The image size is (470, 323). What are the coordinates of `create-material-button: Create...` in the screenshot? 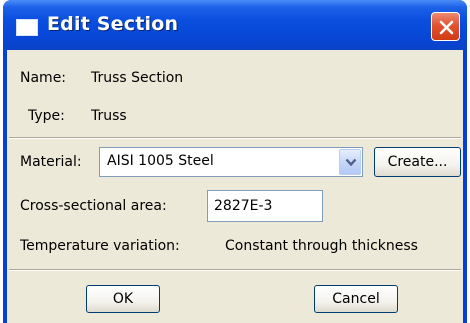 It's located at (417, 162).